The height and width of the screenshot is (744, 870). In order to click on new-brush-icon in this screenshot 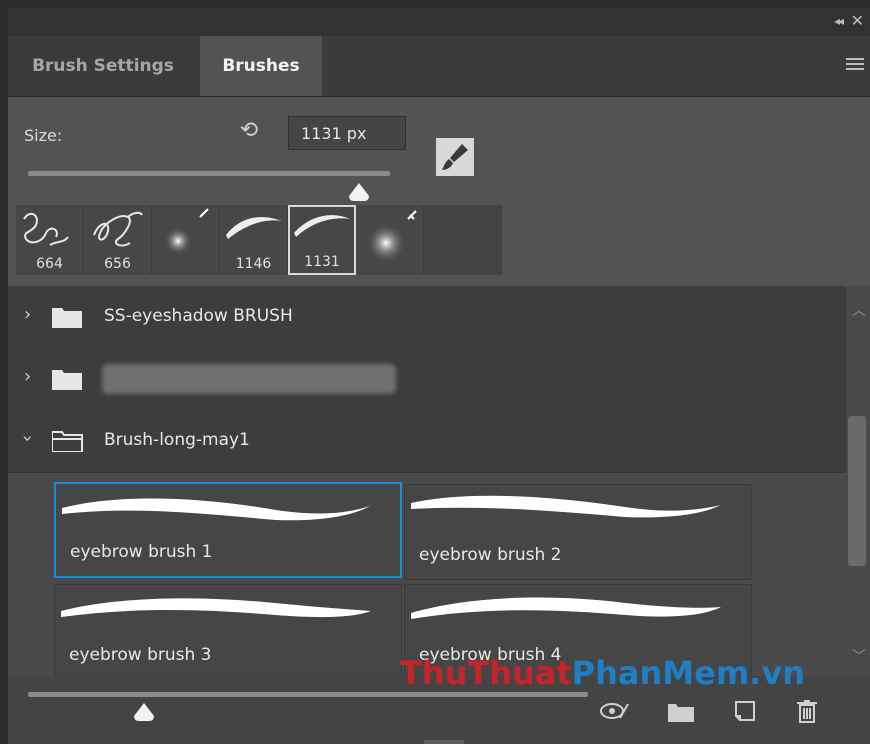, I will do `click(745, 711)`.